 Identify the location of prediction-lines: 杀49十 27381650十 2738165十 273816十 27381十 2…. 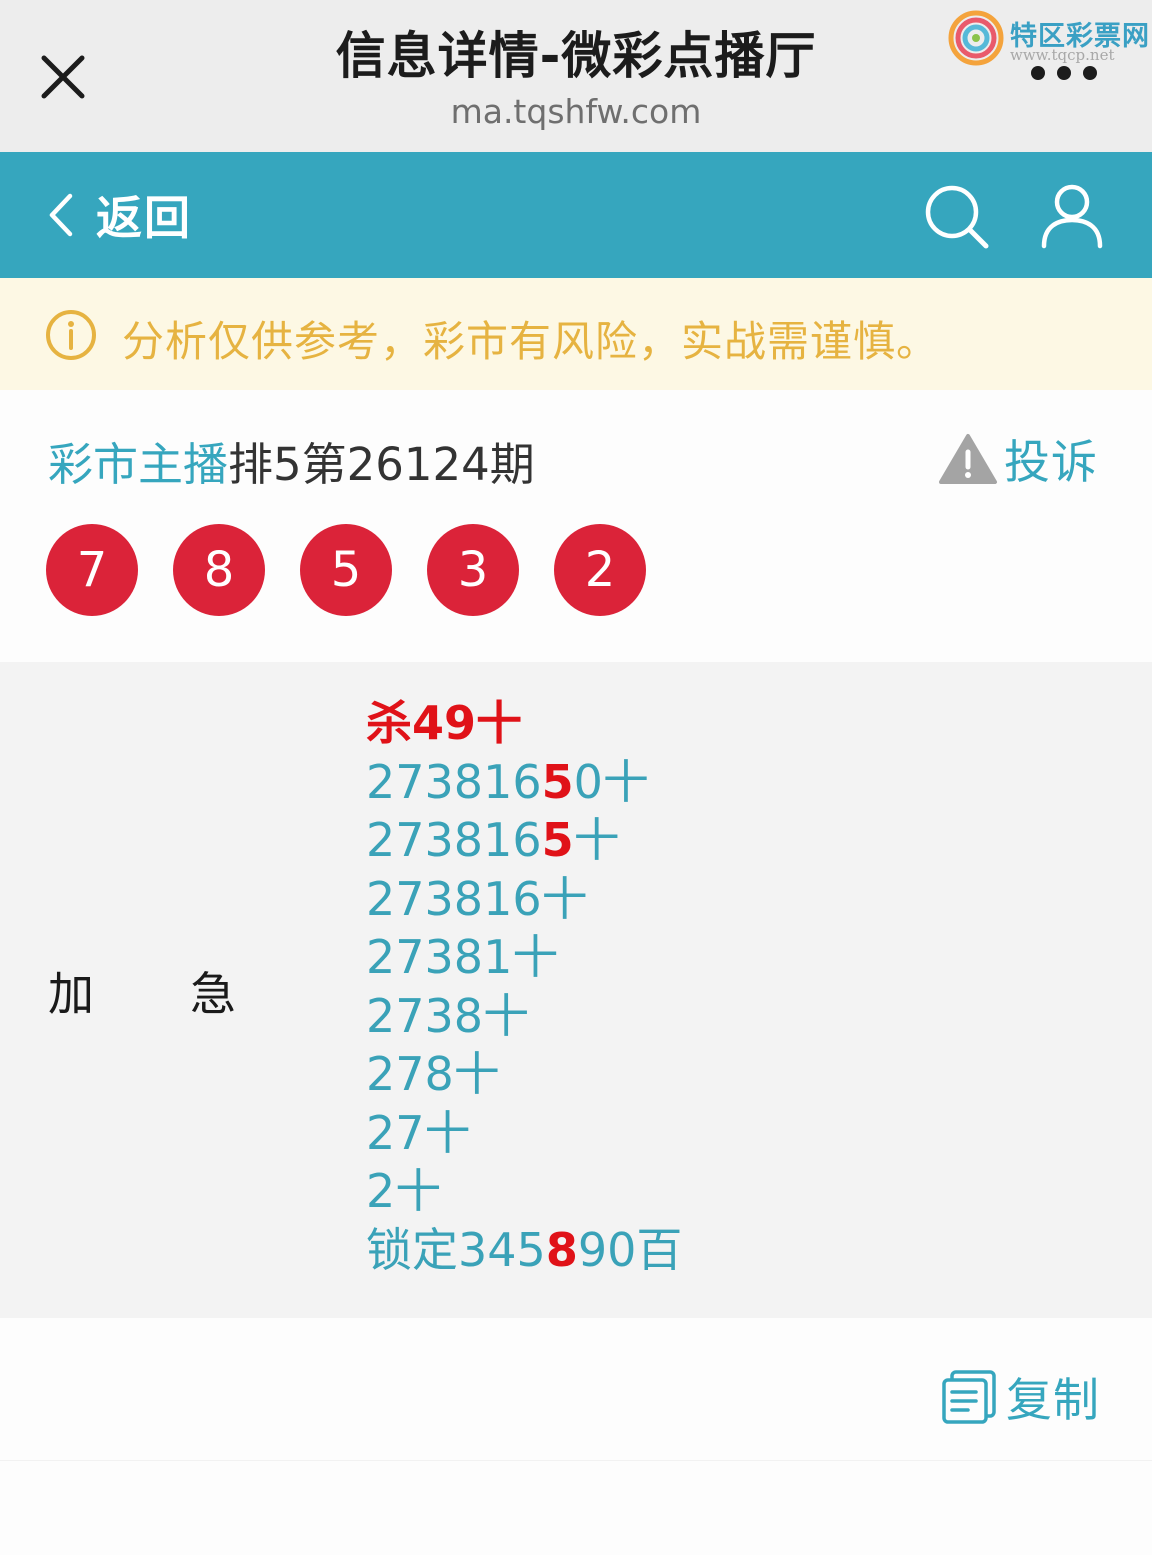
(524, 986).